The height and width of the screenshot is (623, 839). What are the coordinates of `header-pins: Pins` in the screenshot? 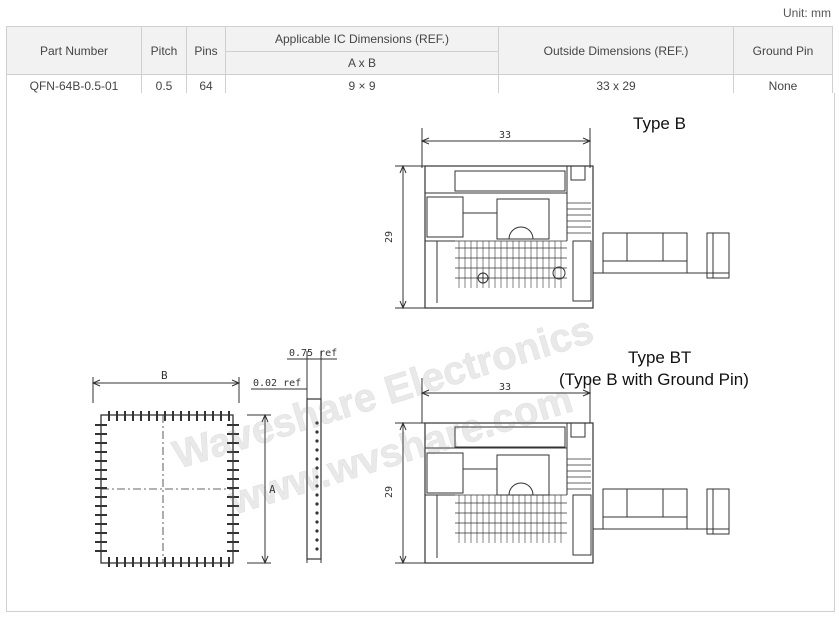 It's located at (206, 50).